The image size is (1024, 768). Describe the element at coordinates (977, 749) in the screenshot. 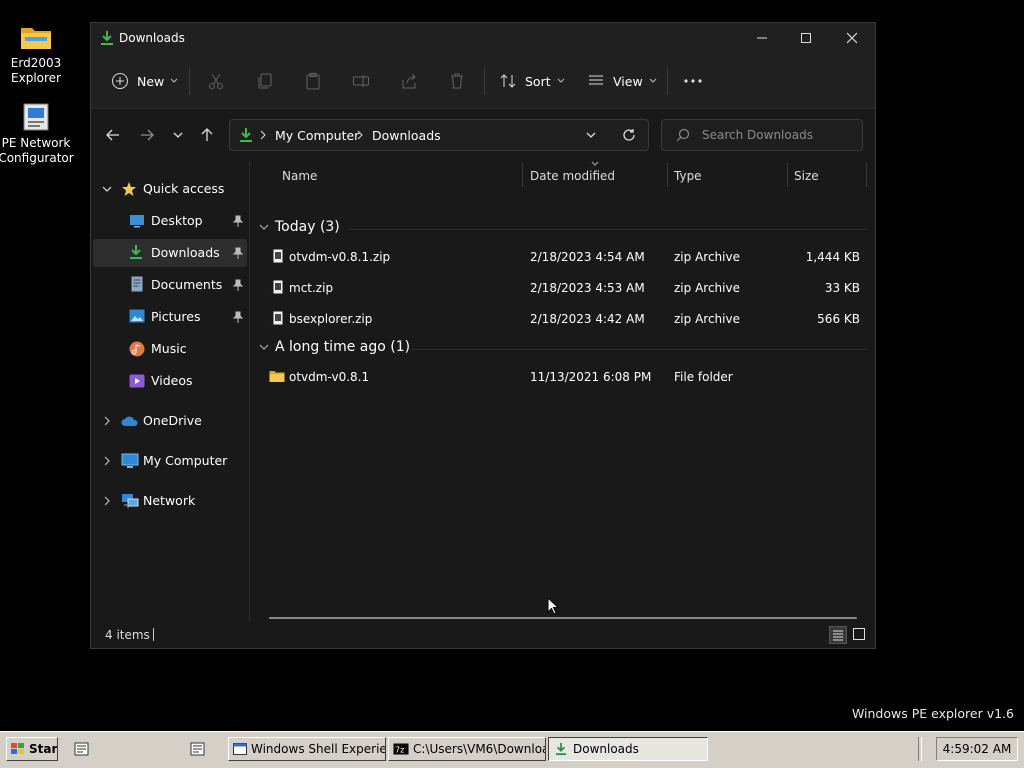

I see `taskbar-clock: 4:59:02 AM` at that location.